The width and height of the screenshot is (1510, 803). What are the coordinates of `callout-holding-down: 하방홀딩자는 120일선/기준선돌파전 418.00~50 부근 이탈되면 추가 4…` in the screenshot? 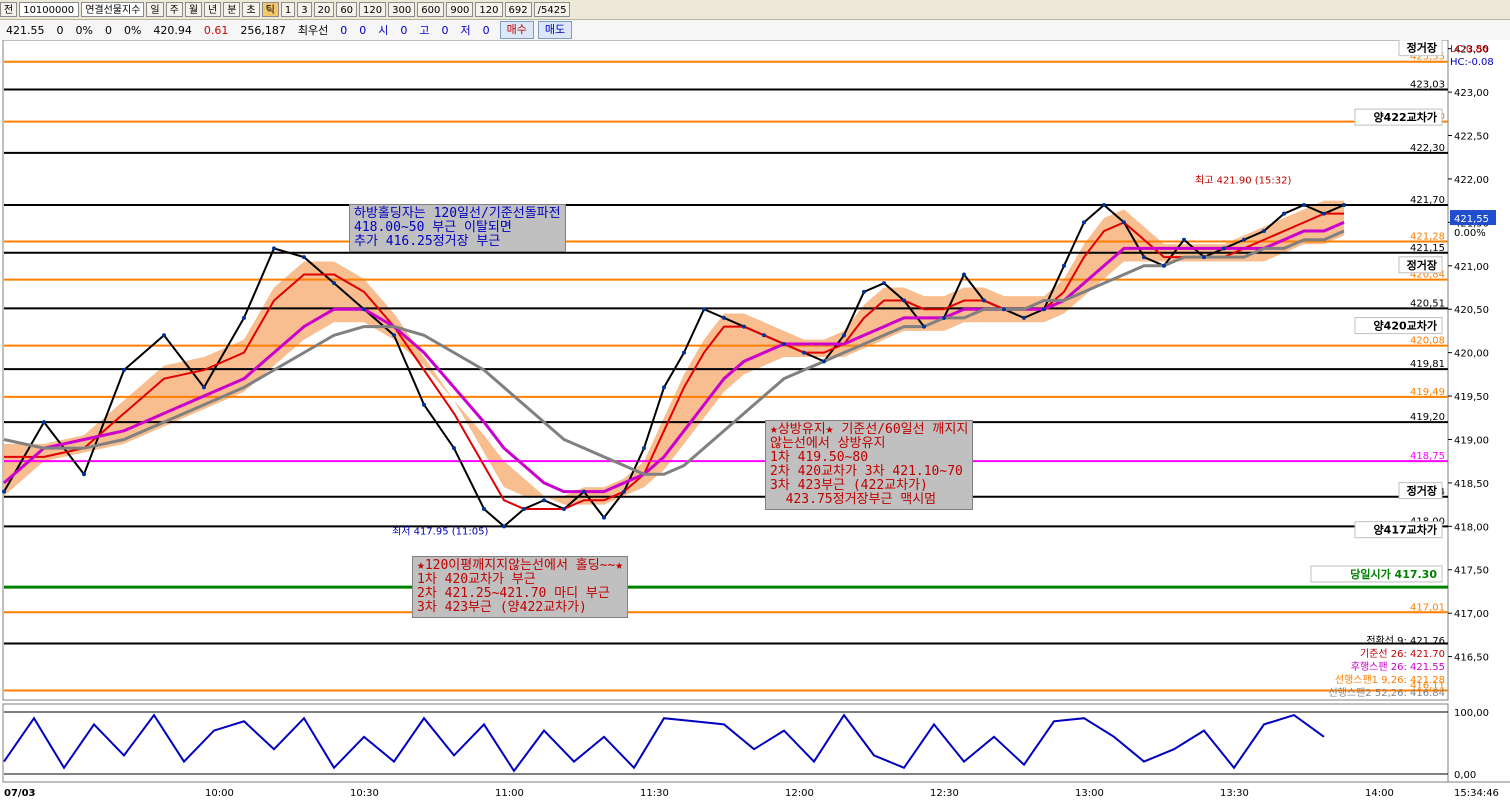 It's located at (457, 228).